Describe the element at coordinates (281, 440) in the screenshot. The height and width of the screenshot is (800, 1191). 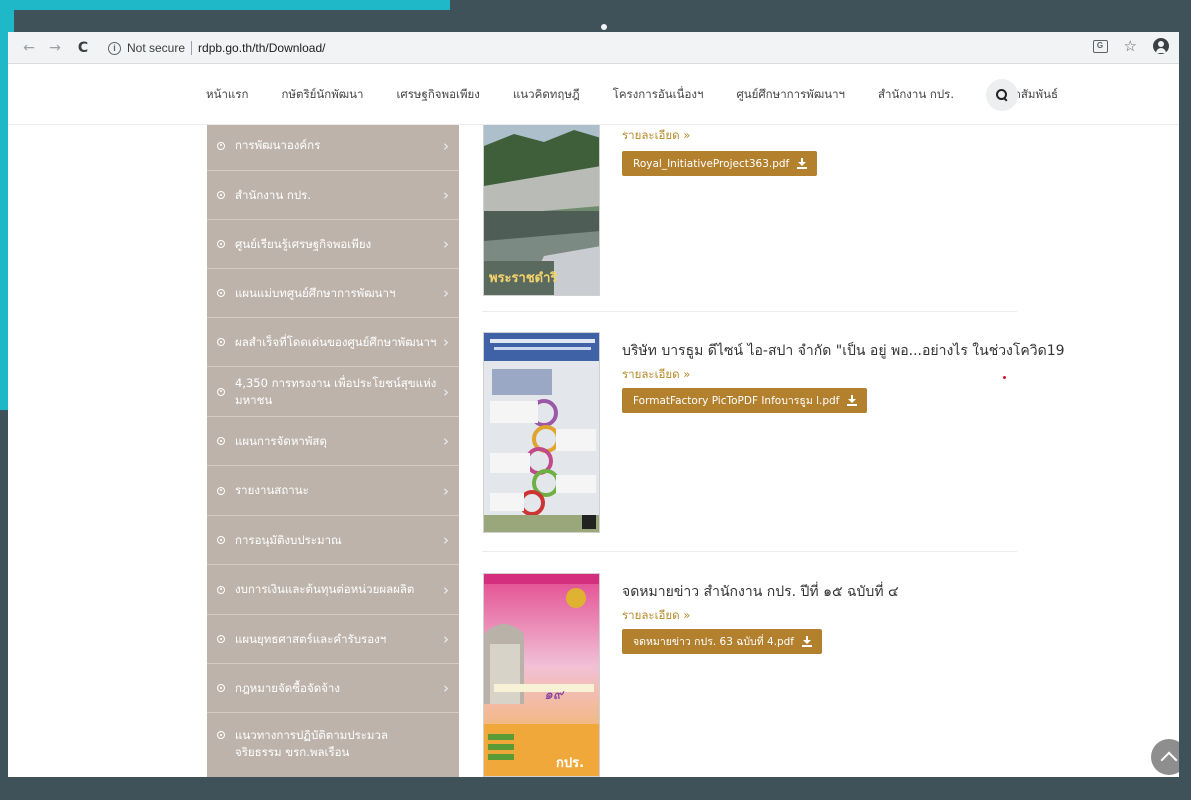
I see `sidebar-item-label: แผนการจัดหาพัสดุ` at that location.